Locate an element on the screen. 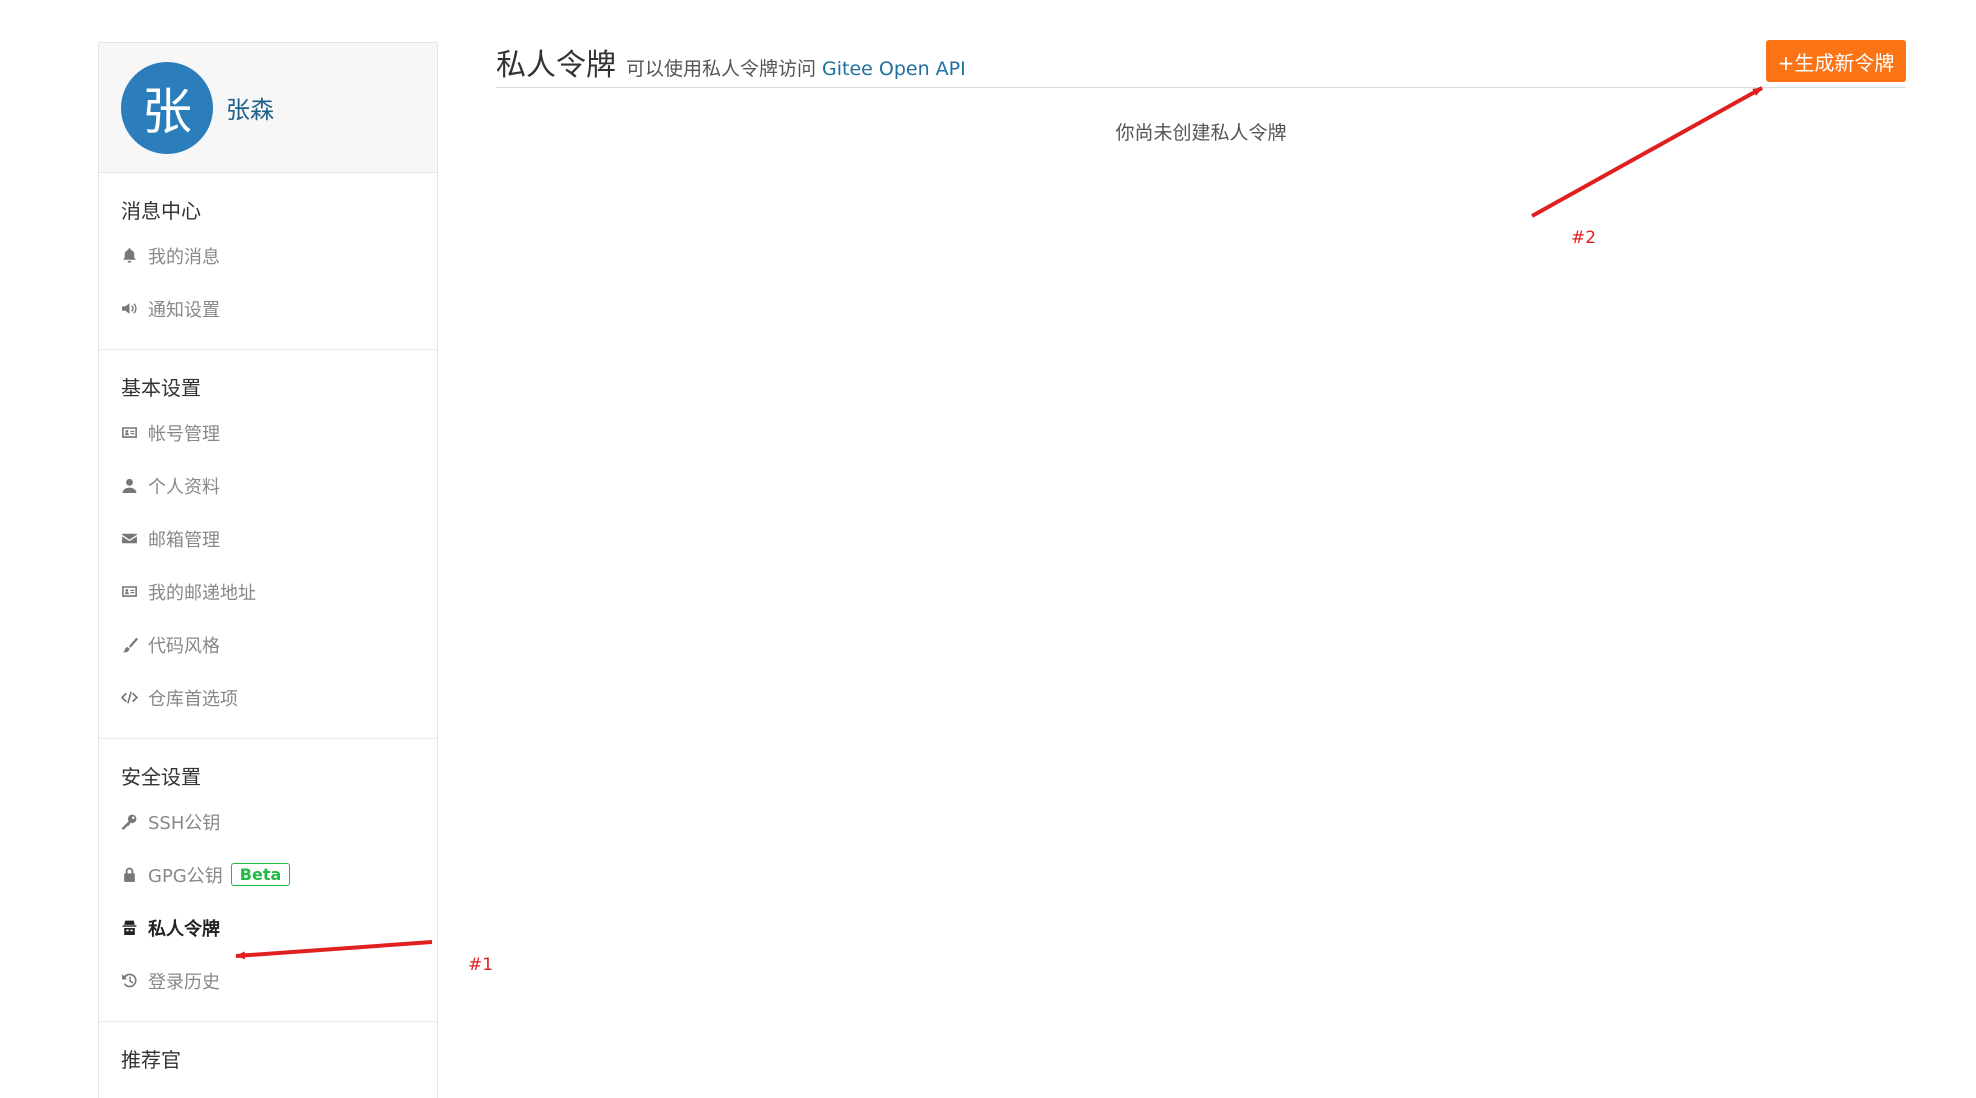 The height and width of the screenshot is (1098, 1976). gitee-open-api-link: Gitee Open API is located at coordinates (894, 69).